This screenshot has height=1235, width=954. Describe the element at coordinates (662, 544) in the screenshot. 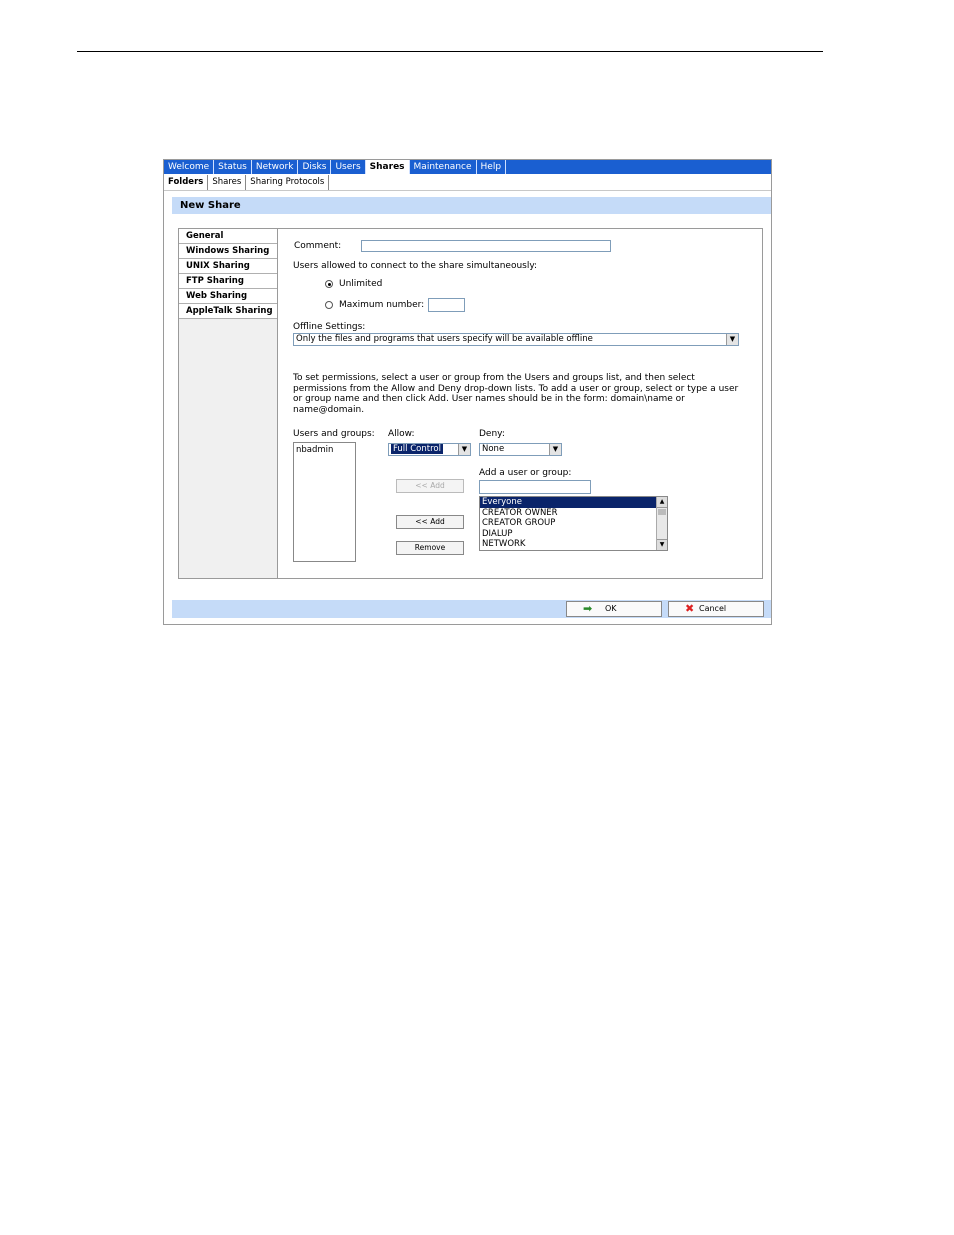

I see `scroll-down-icon: ▼` at that location.